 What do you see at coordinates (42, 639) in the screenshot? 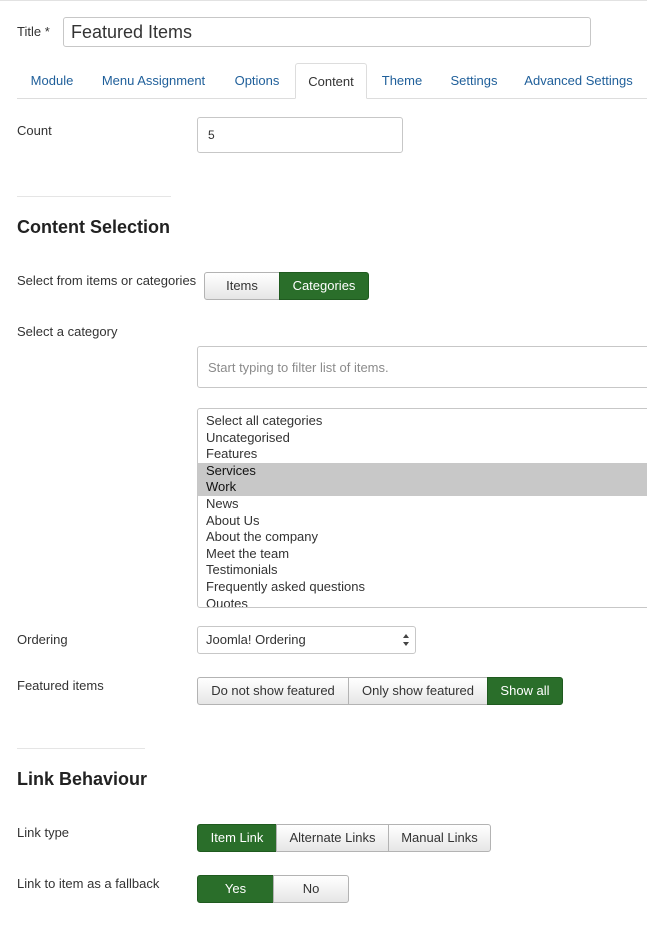
I see `ordering-label: Ordering` at bounding box center [42, 639].